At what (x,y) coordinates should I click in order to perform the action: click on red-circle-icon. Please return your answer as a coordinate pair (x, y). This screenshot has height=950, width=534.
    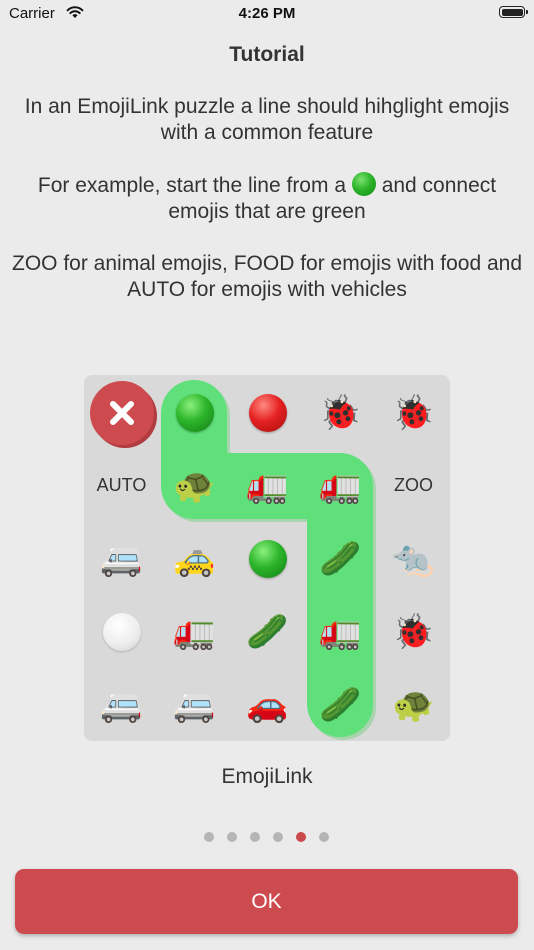
    Looking at the image, I should click on (267, 412).